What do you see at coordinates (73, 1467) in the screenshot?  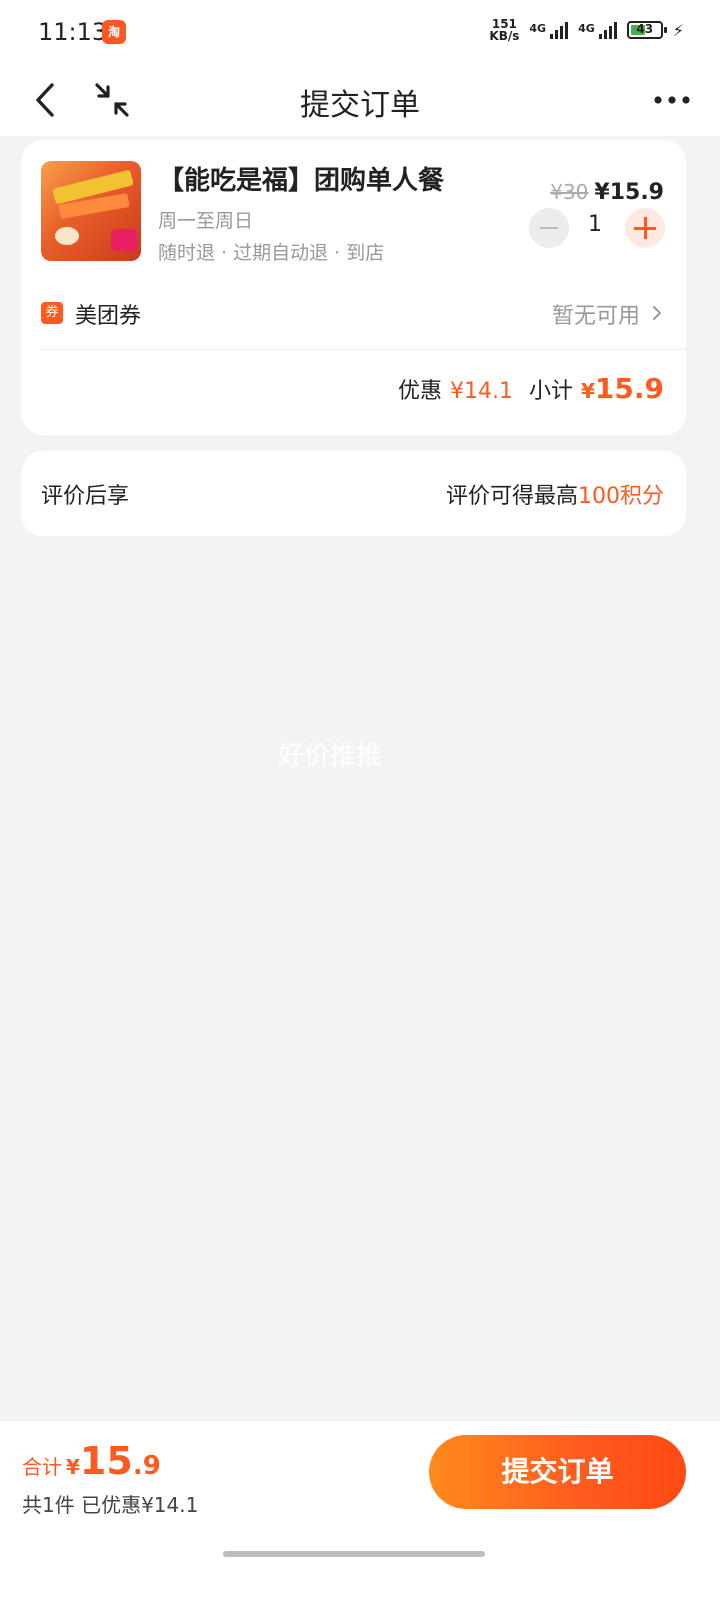 I see `total-currency: ¥` at bounding box center [73, 1467].